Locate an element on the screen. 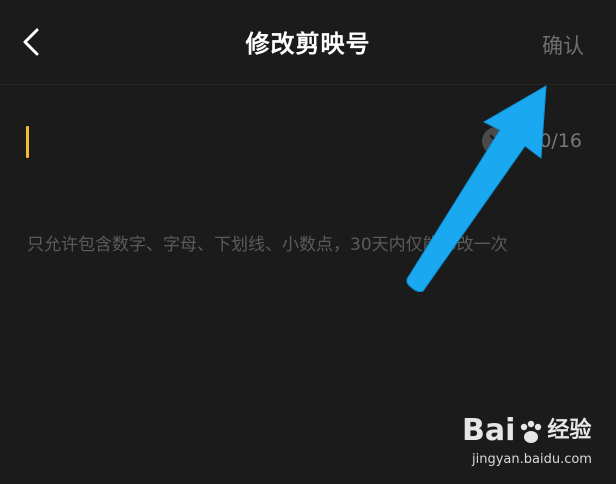  clear-button is located at coordinates (496, 141).